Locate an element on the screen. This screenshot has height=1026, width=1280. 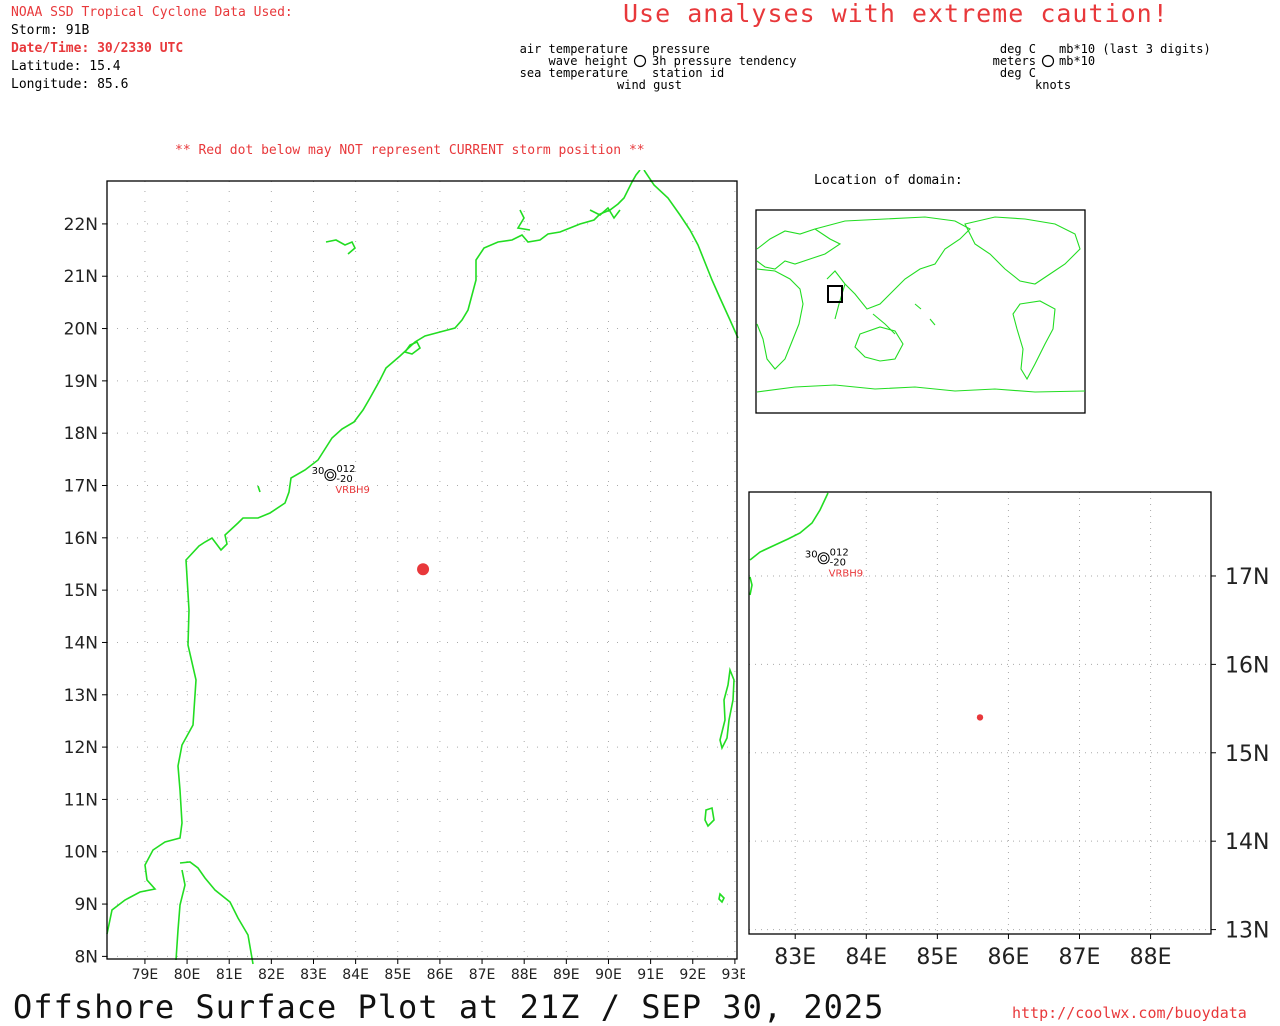
main-lat-label: 19N is located at coordinates (81, 382).